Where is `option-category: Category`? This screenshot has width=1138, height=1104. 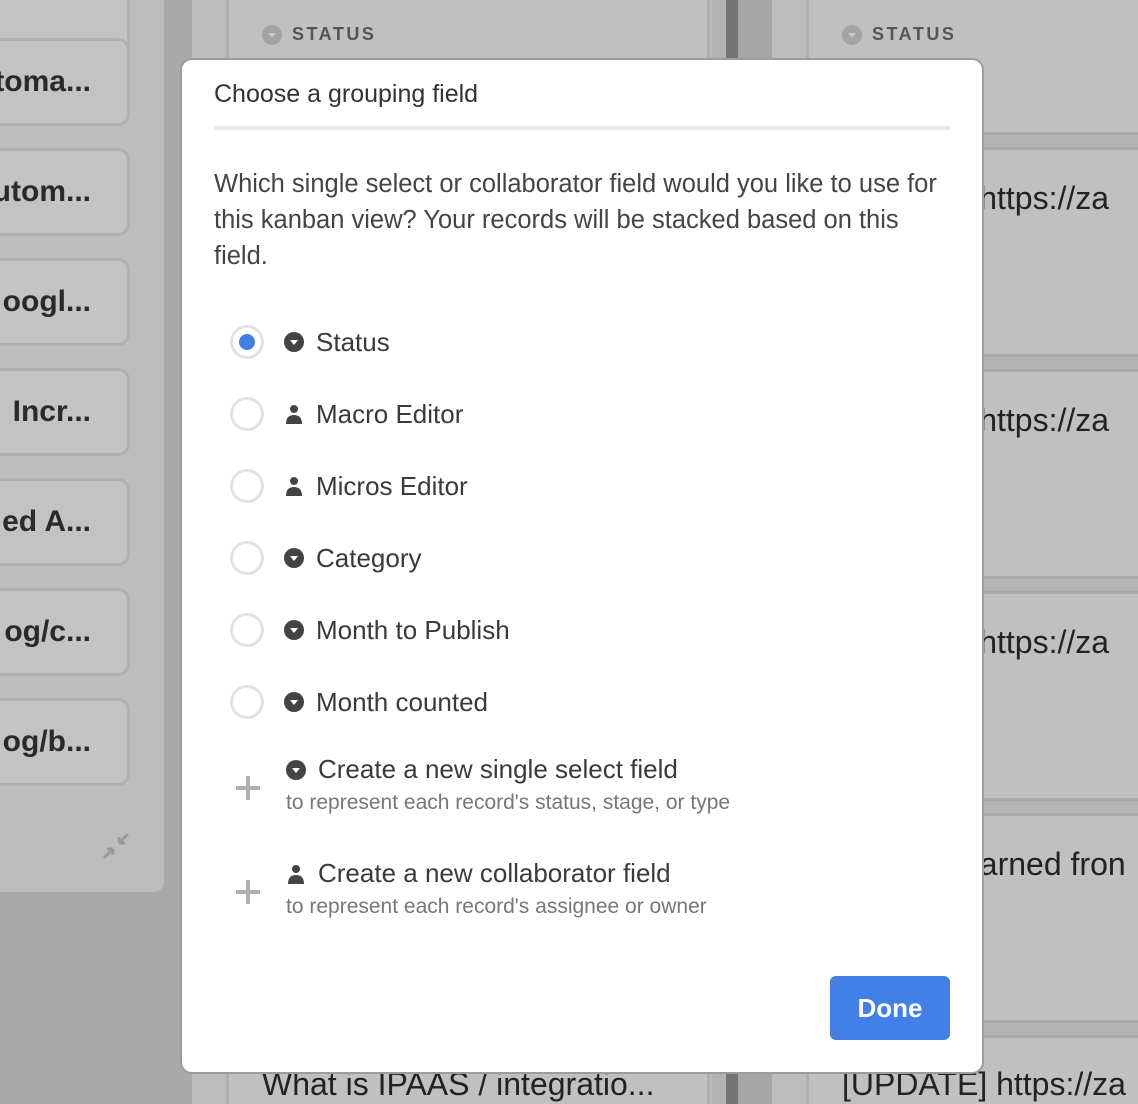 option-category: Category is located at coordinates (326, 558).